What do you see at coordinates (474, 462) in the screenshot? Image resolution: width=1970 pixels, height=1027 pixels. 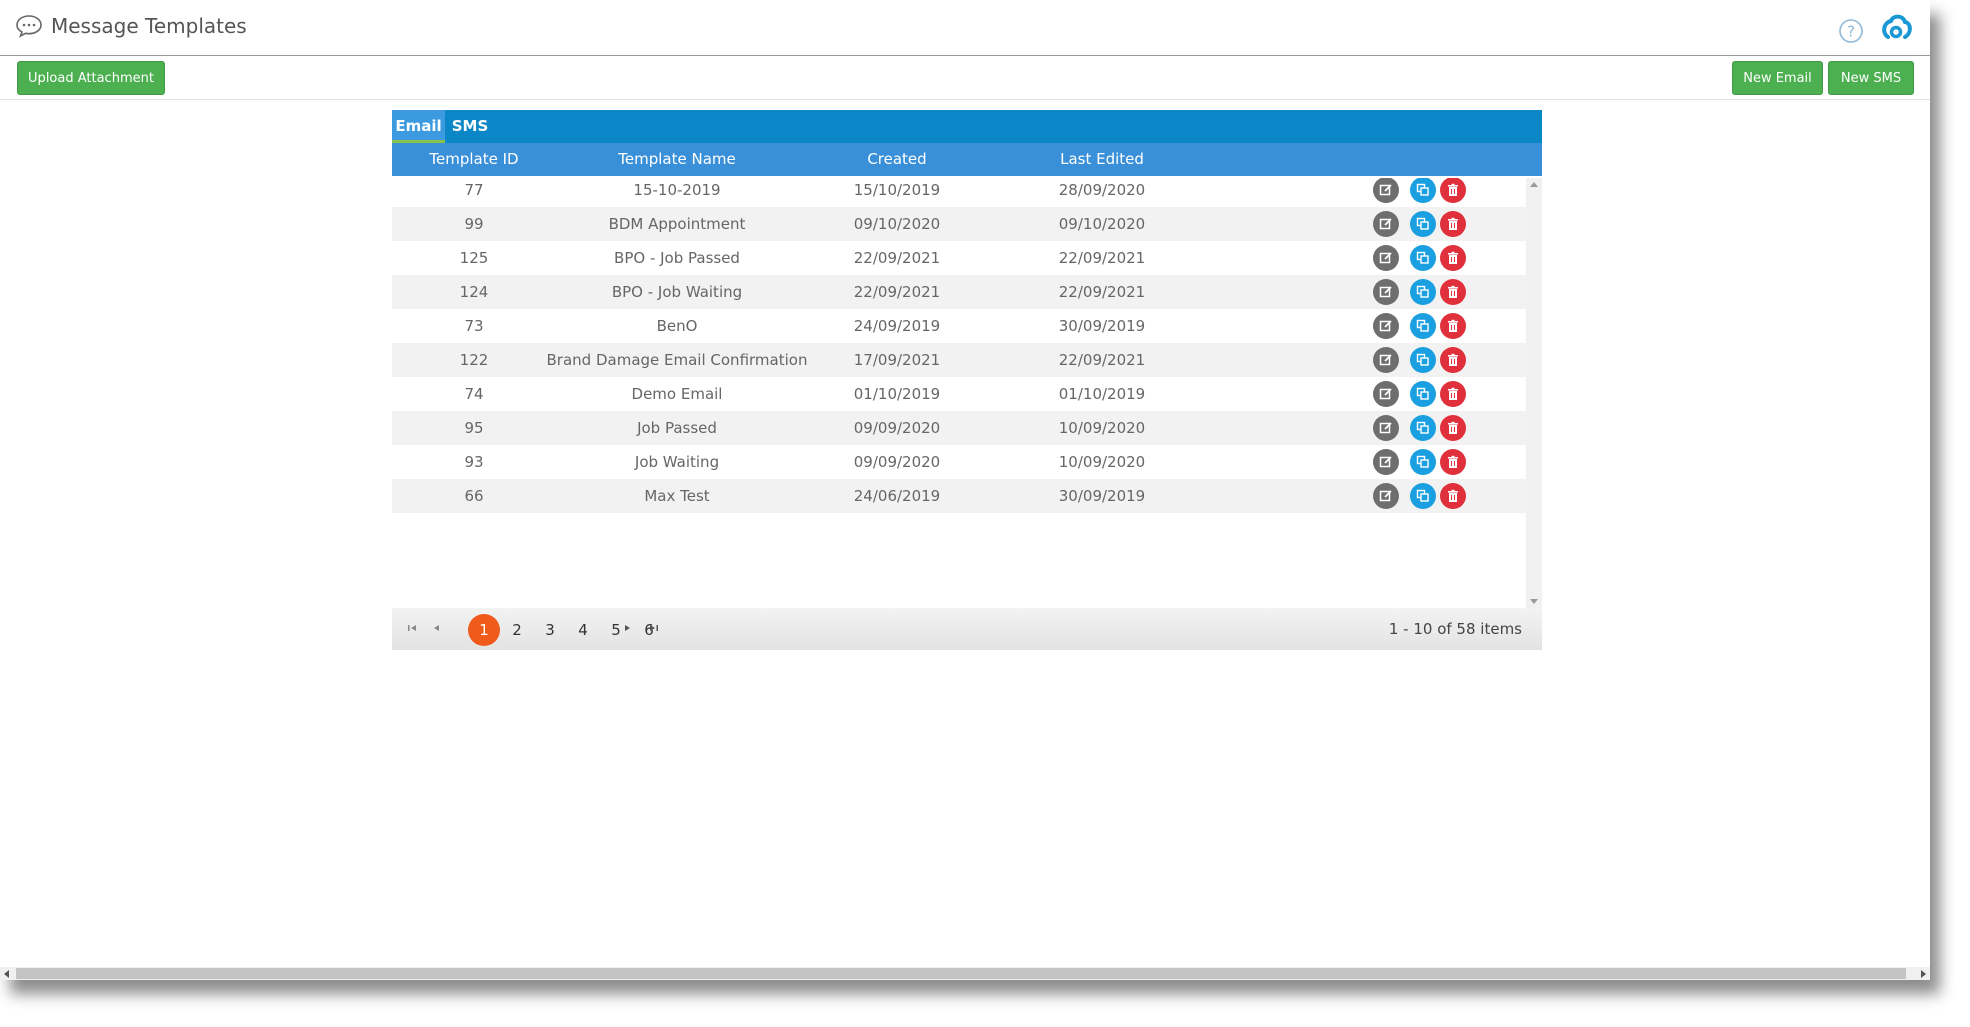 I see `cell-template-id: 93` at bounding box center [474, 462].